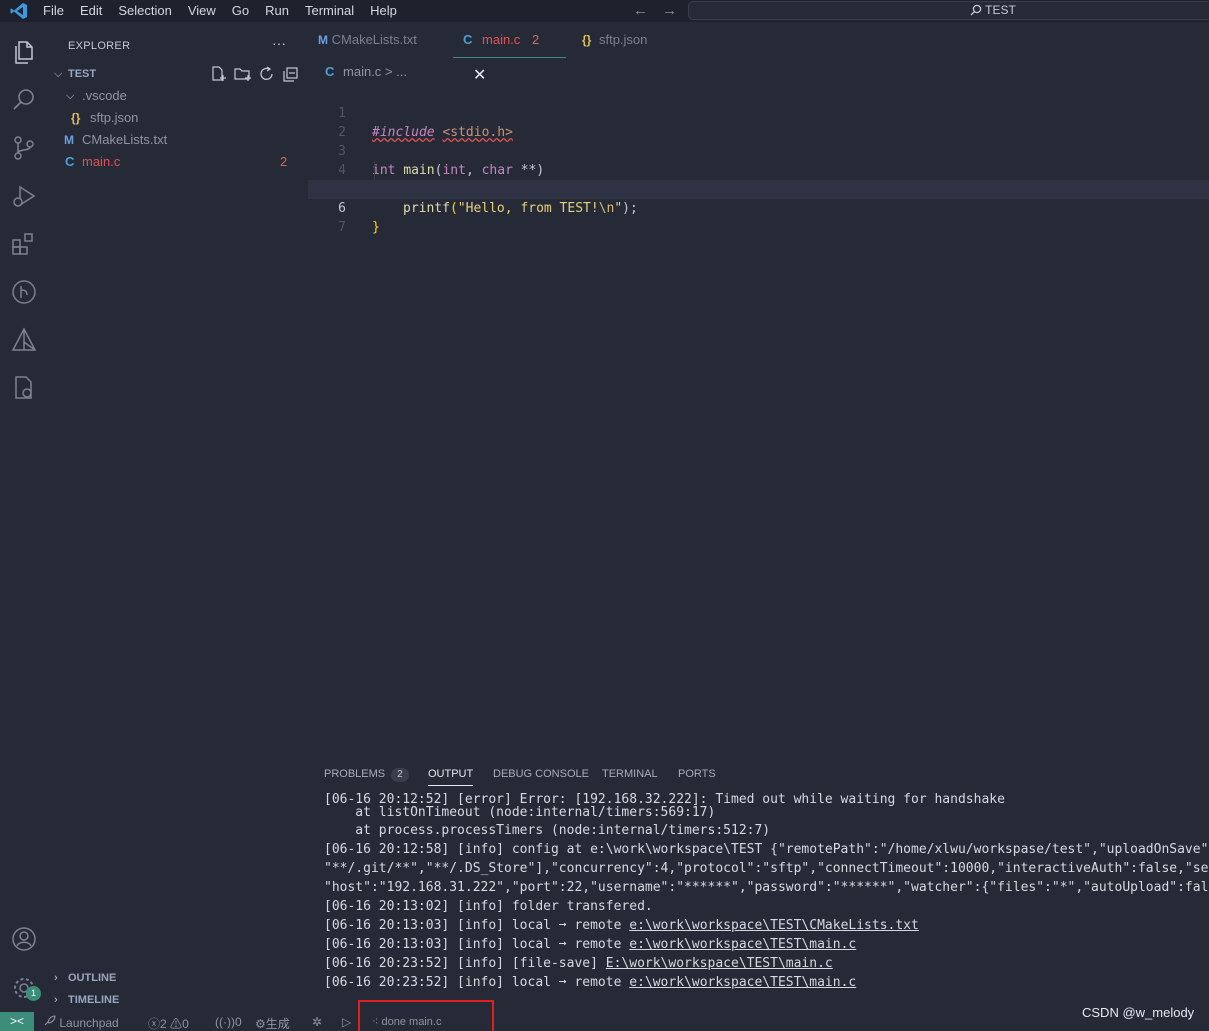 The height and width of the screenshot is (1031, 1209). What do you see at coordinates (219, 74) in the screenshot?
I see `new-file-icon` at bounding box center [219, 74].